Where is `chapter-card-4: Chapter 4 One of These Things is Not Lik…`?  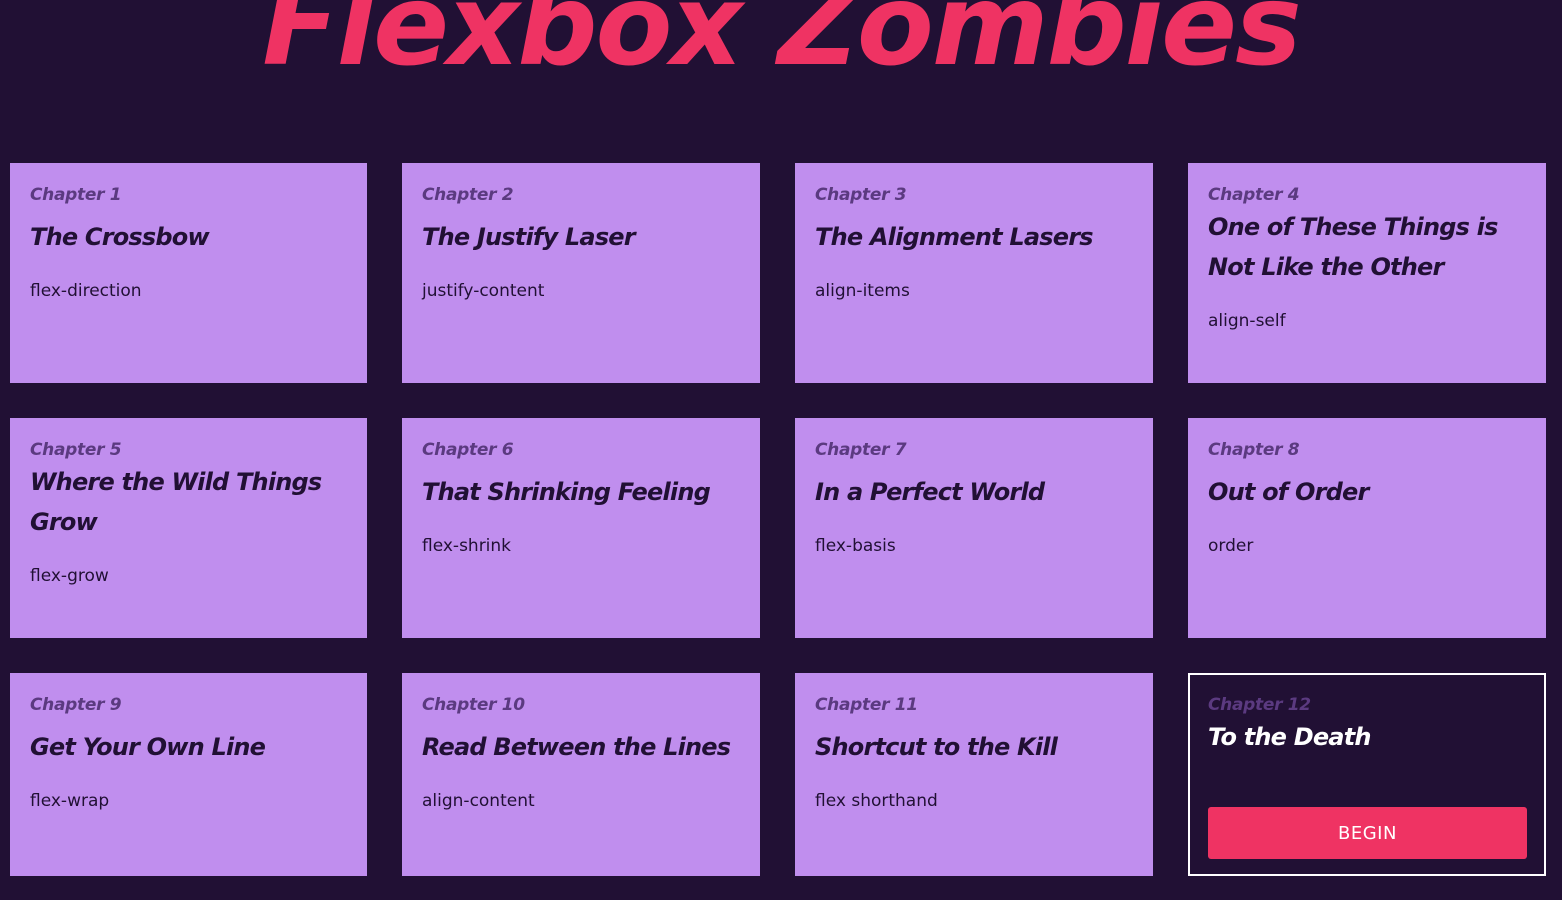 chapter-card-4: Chapter 4 One of These Things is Not Lik… is located at coordinates (1367, 273).